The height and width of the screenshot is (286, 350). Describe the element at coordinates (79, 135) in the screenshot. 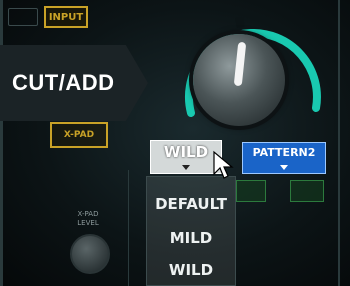

I see `xpad-button: X-PAD` at that location.